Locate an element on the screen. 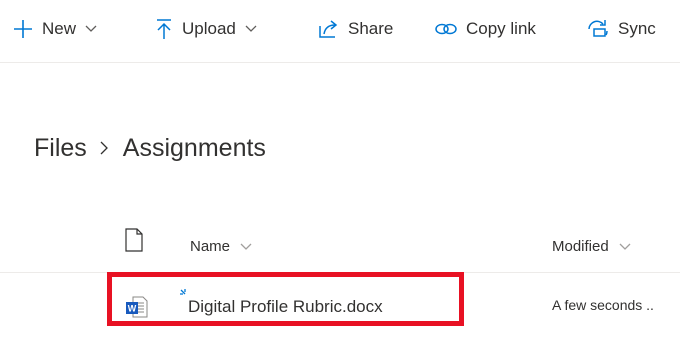  highlight-box is located at coordinates (285, 299).